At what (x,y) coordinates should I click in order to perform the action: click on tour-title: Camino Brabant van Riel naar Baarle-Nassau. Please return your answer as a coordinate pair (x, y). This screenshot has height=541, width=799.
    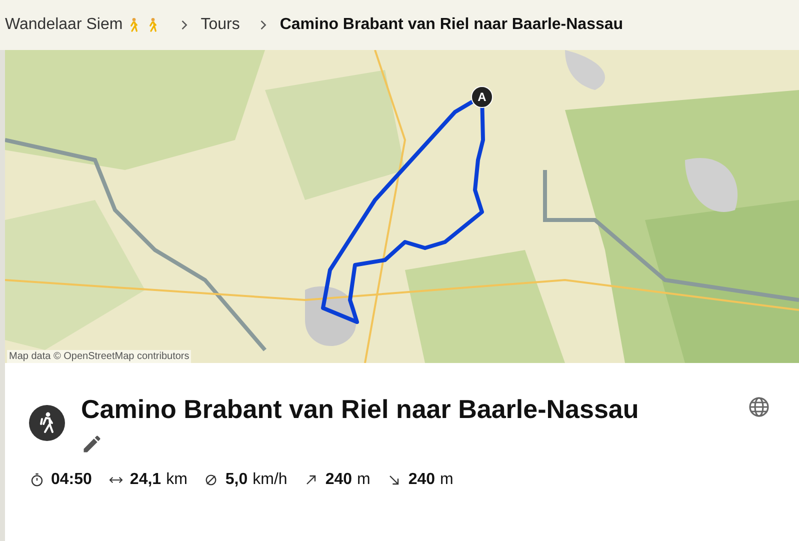
    Looking at the image, I should click on (360, 409).